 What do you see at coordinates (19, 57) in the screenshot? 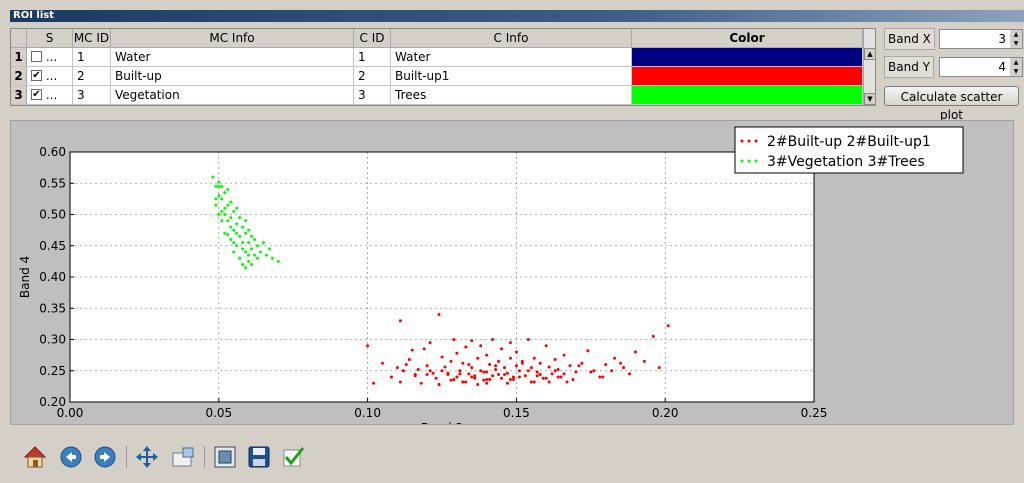
I see `row-number: 1` at bounding box center [19, 57].